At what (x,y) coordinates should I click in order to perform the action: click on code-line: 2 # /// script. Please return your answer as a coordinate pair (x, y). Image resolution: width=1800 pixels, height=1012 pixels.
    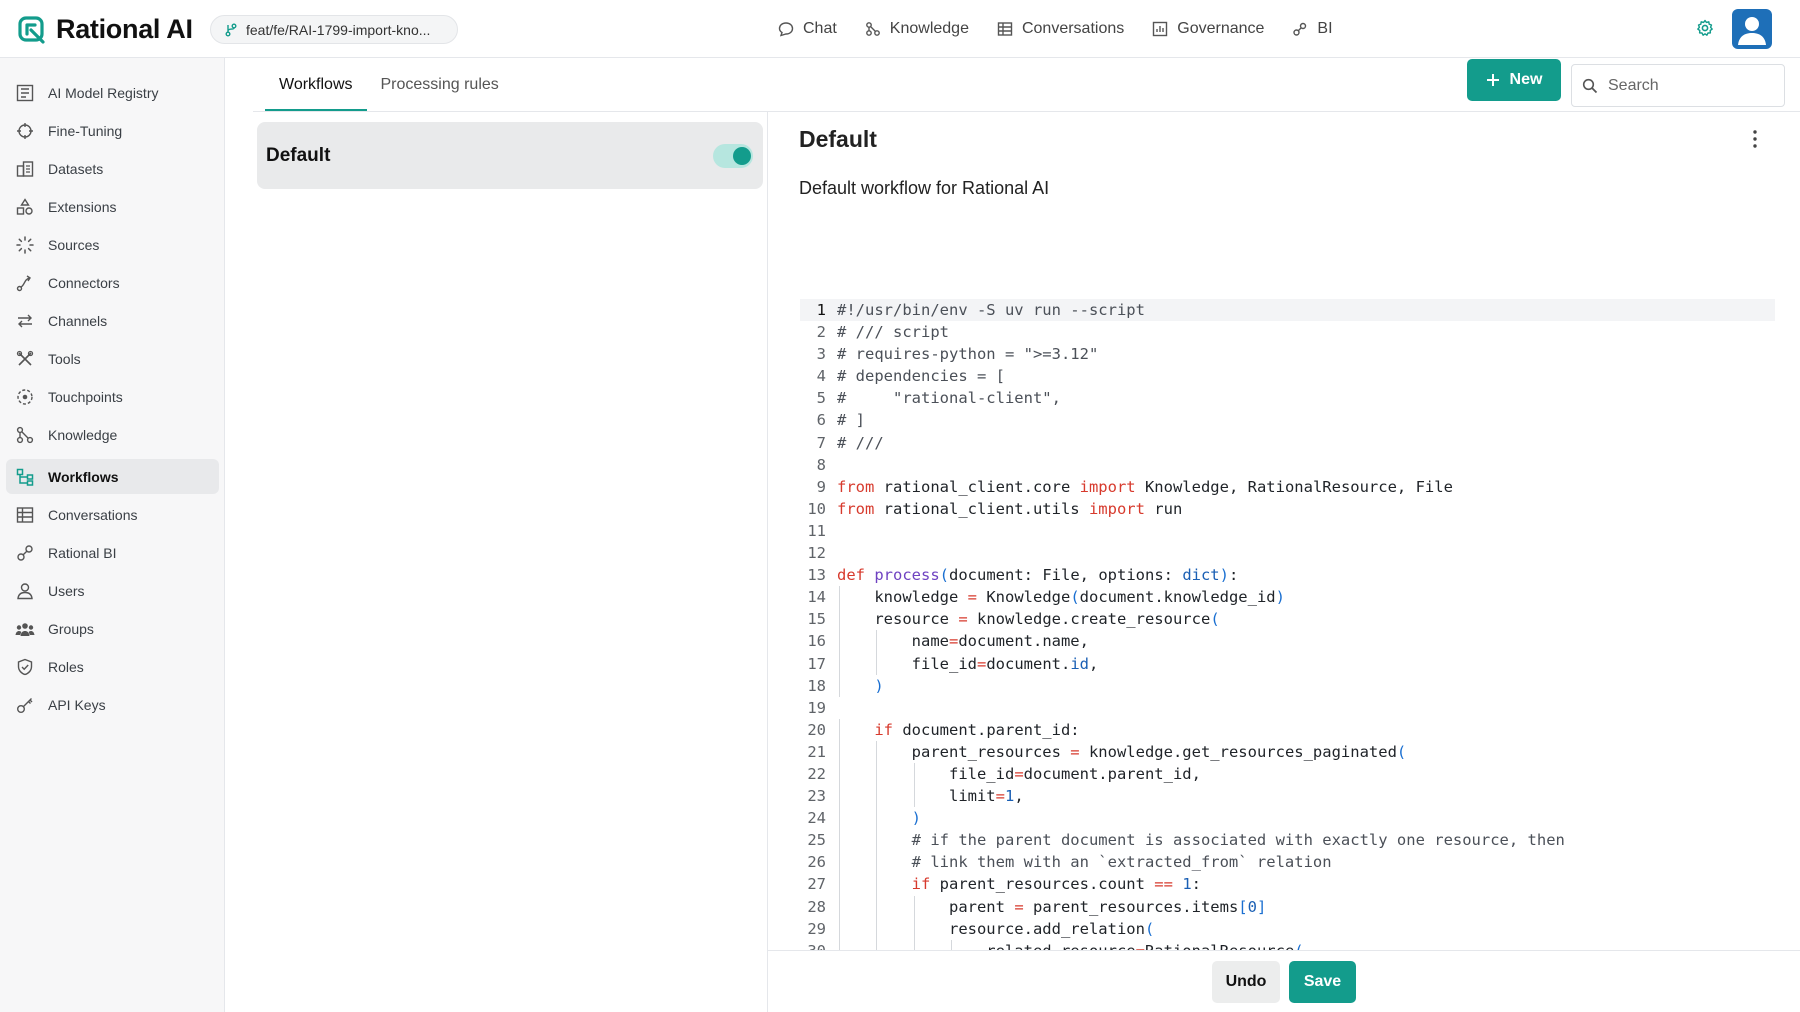
    Looking at the image, I should click on (1287, 332).